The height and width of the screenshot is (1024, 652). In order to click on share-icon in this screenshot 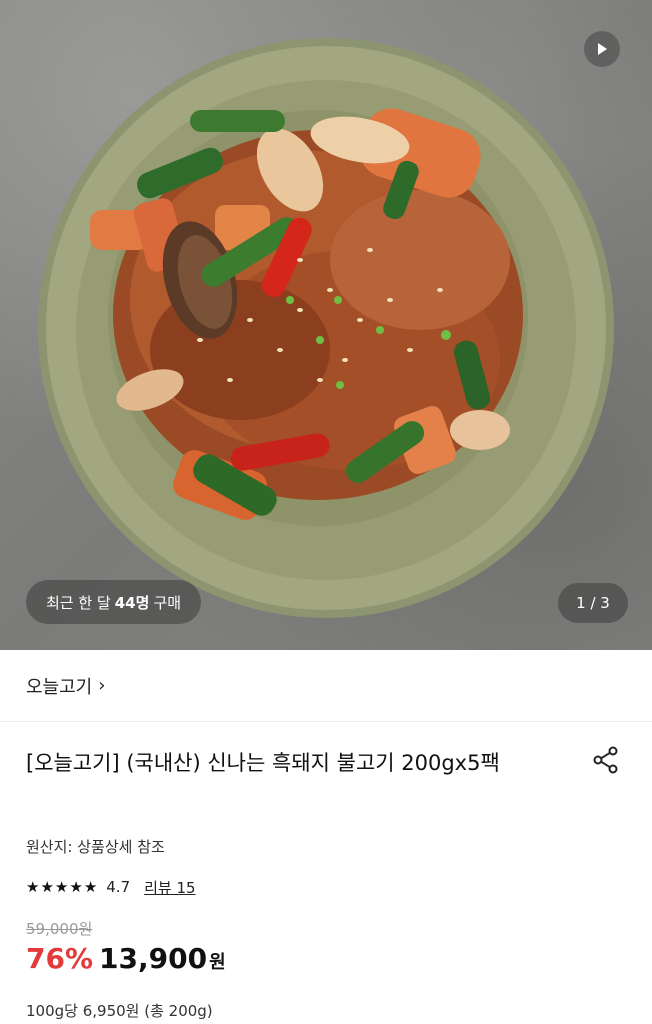, I will do `click(605, 760)`.